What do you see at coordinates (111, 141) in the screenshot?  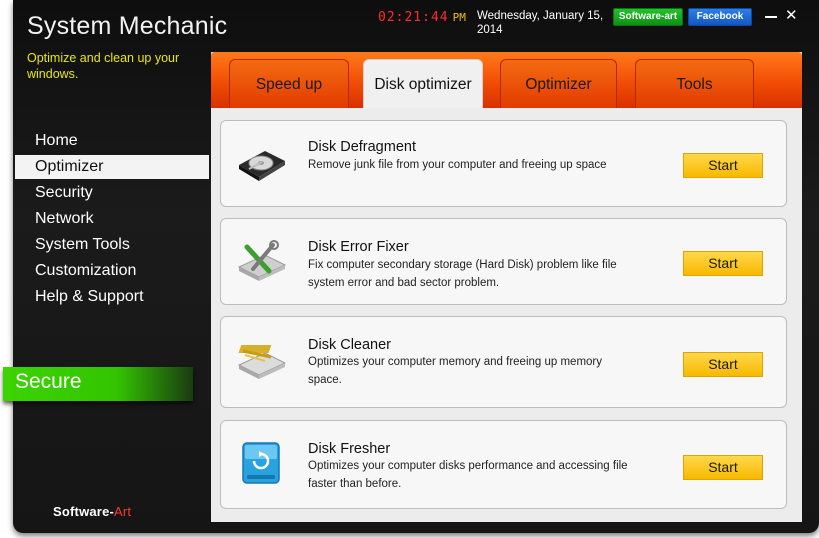 I see `sidebar-item-home: Home` at bounding box center [111, 141].